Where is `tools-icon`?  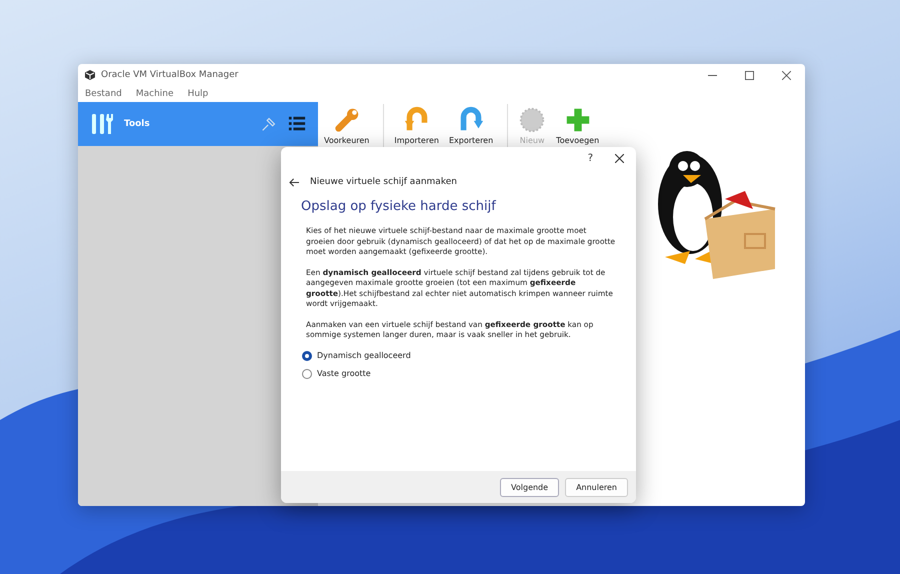 tools-icon is located at coordinates (102, 124).